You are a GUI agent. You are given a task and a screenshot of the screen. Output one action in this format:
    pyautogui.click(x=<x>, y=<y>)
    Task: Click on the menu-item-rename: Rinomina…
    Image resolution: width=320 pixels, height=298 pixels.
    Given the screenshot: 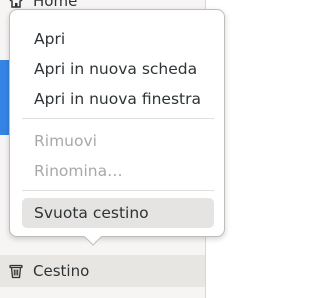 What is the action you would take?
    pyautogui.click(x=78, y=171)
    